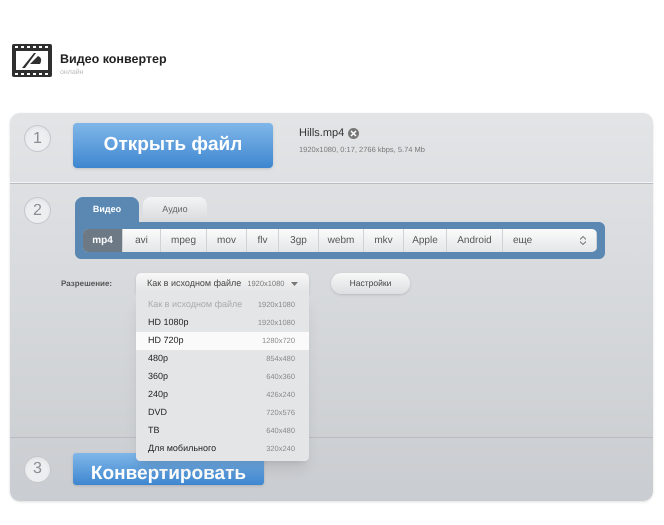 Image resolution: width=664 pixels, height=525 pixels. Describe the element at coordinates (475, 240) in the screenshot. I see `format-tab: Android` at that location.